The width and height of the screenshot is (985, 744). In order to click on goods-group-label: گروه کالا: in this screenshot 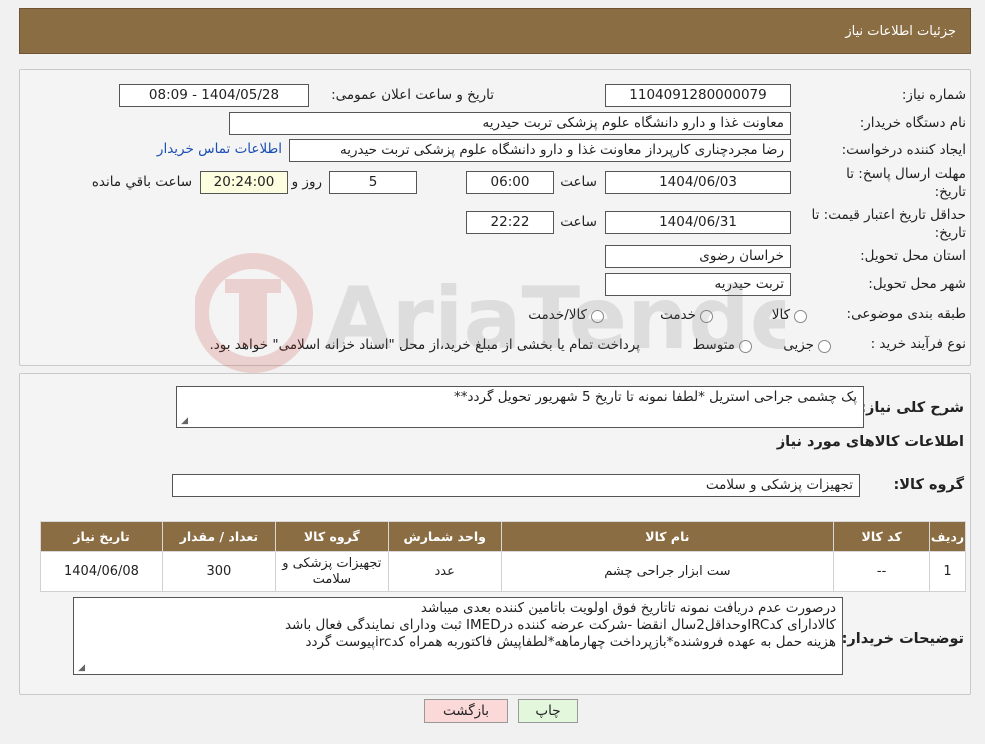, I will do `click(928, 485)`.